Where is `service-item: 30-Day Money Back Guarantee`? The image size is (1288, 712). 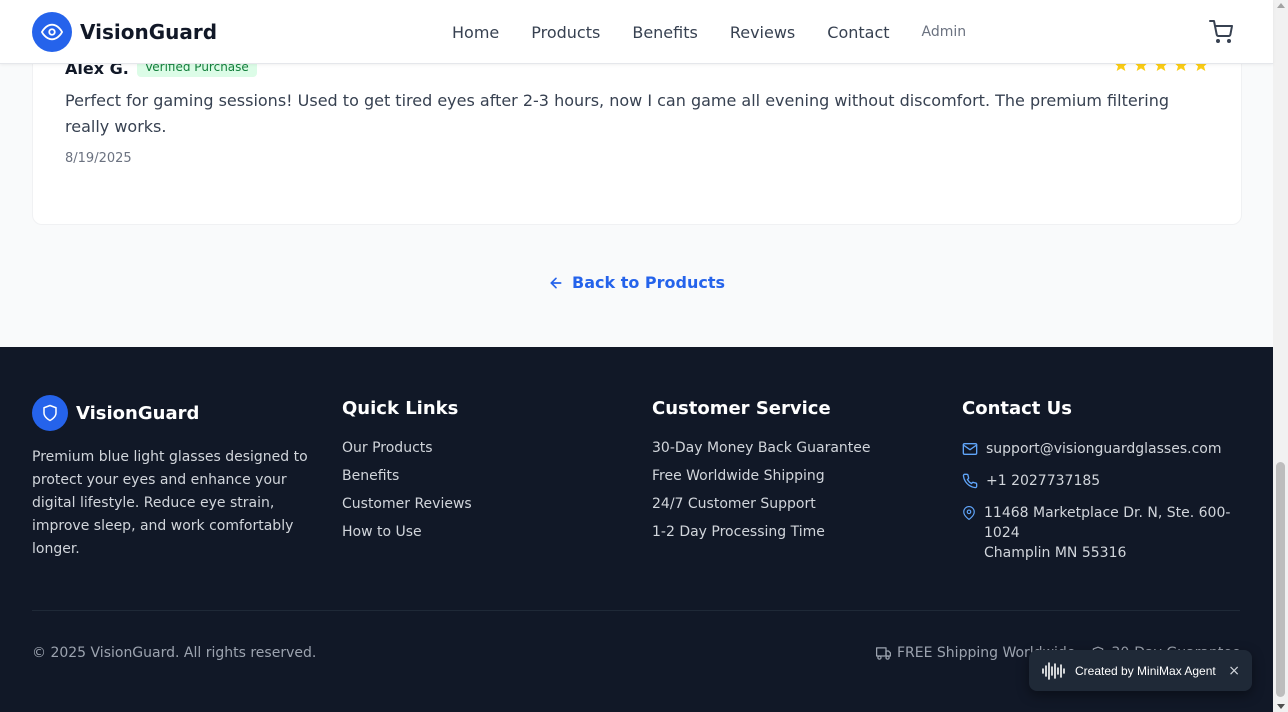 service-item: 30-Day Money Back Guarantee is located at coordinates (761, 448).